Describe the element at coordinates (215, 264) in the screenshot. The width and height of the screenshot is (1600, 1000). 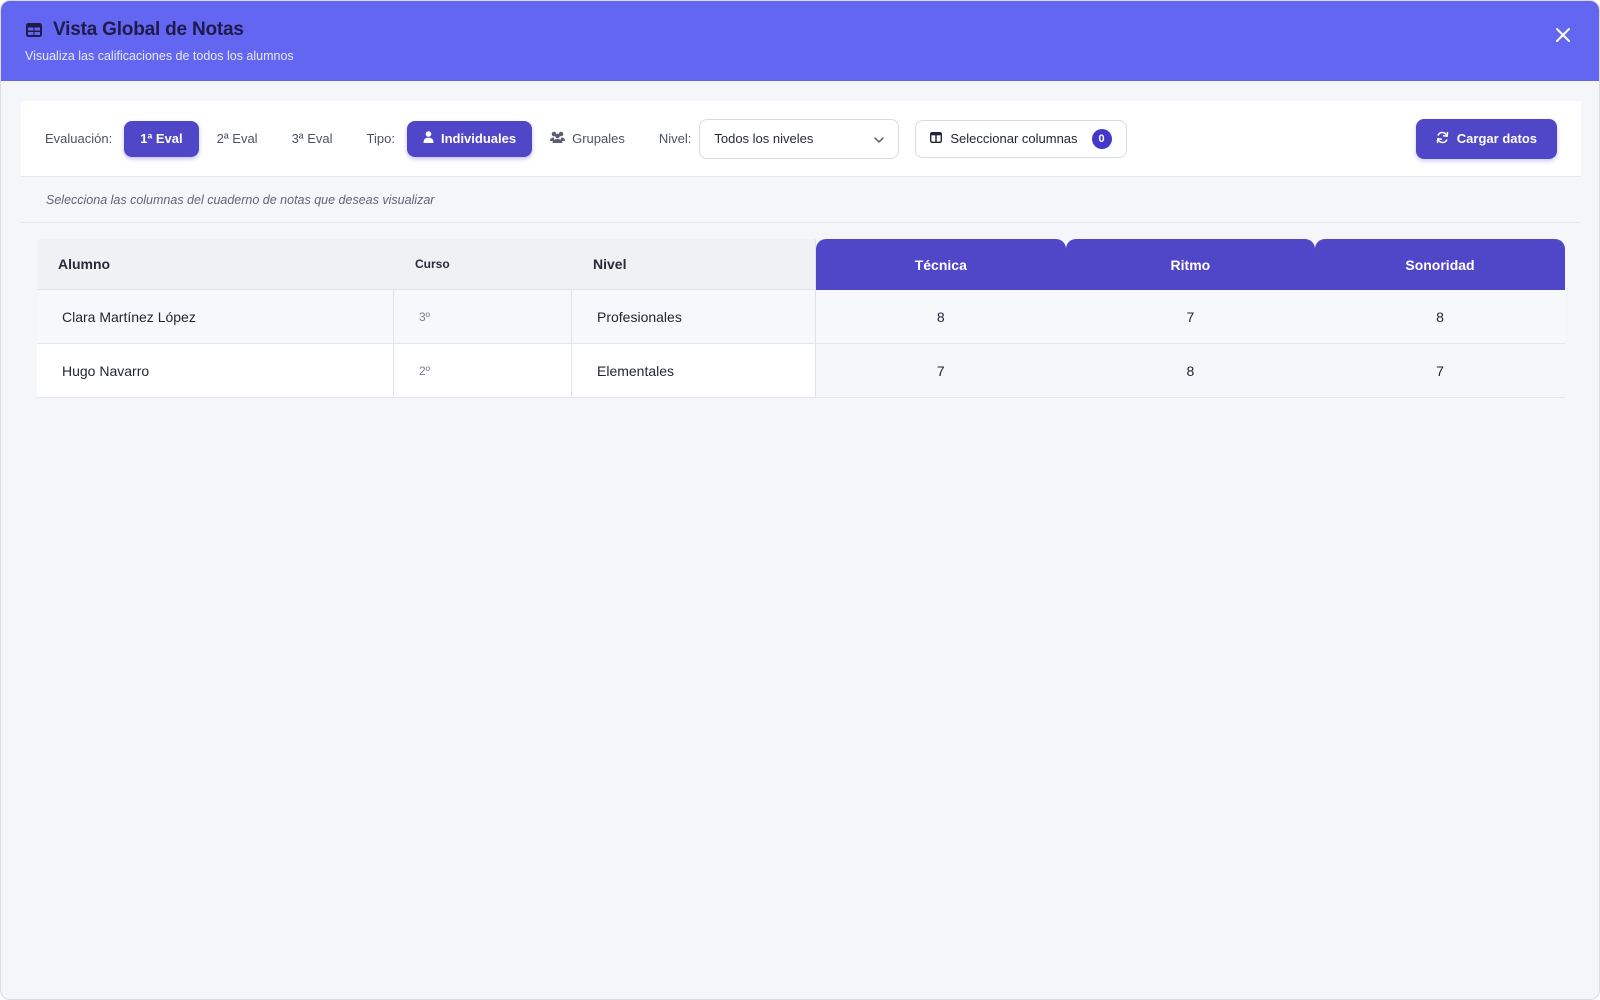
I see `header-alumno: Alumno` at that location.